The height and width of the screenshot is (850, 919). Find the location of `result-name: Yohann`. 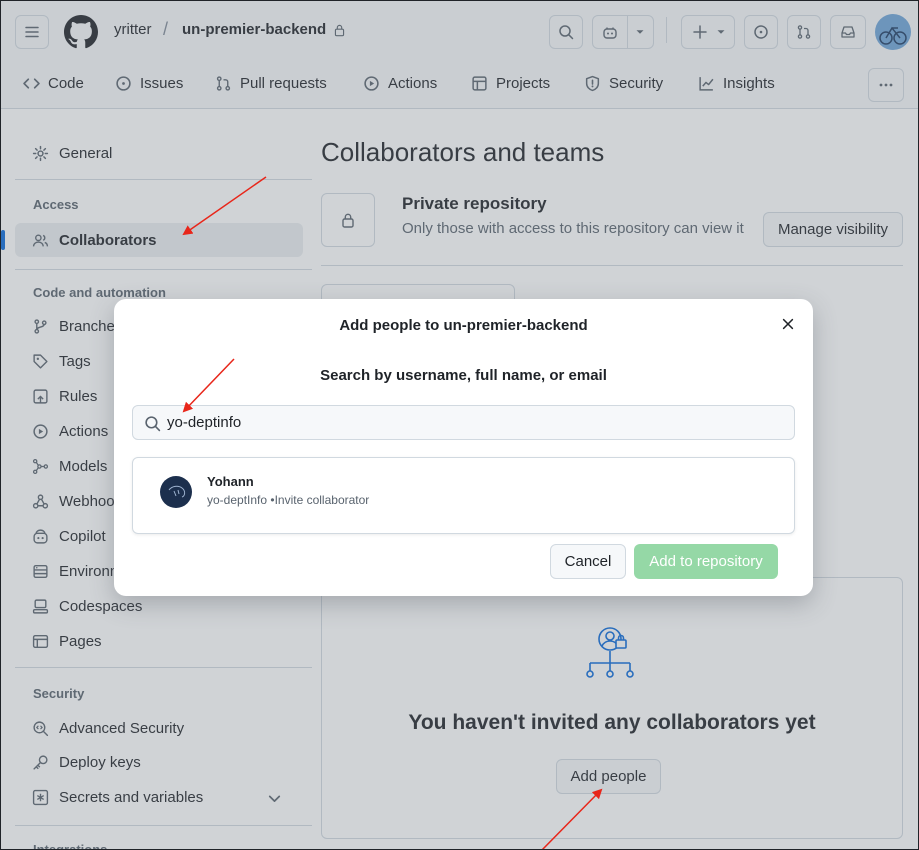

result-name: Yohann is located at coordinates (230, 481).